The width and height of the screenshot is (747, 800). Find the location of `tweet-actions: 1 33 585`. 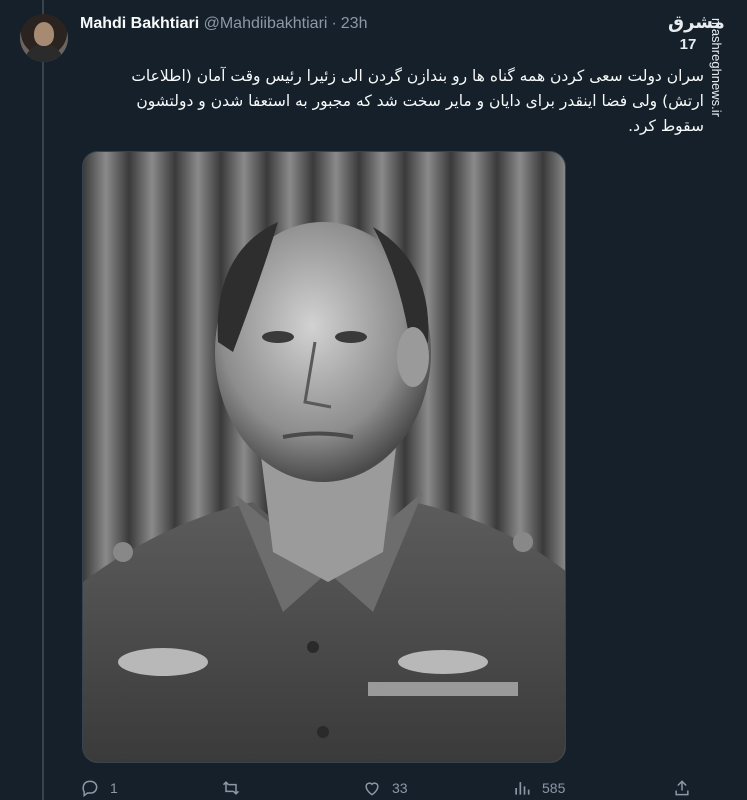

tweet-actions: 1 33 585 is located at coordinates (390, 789).